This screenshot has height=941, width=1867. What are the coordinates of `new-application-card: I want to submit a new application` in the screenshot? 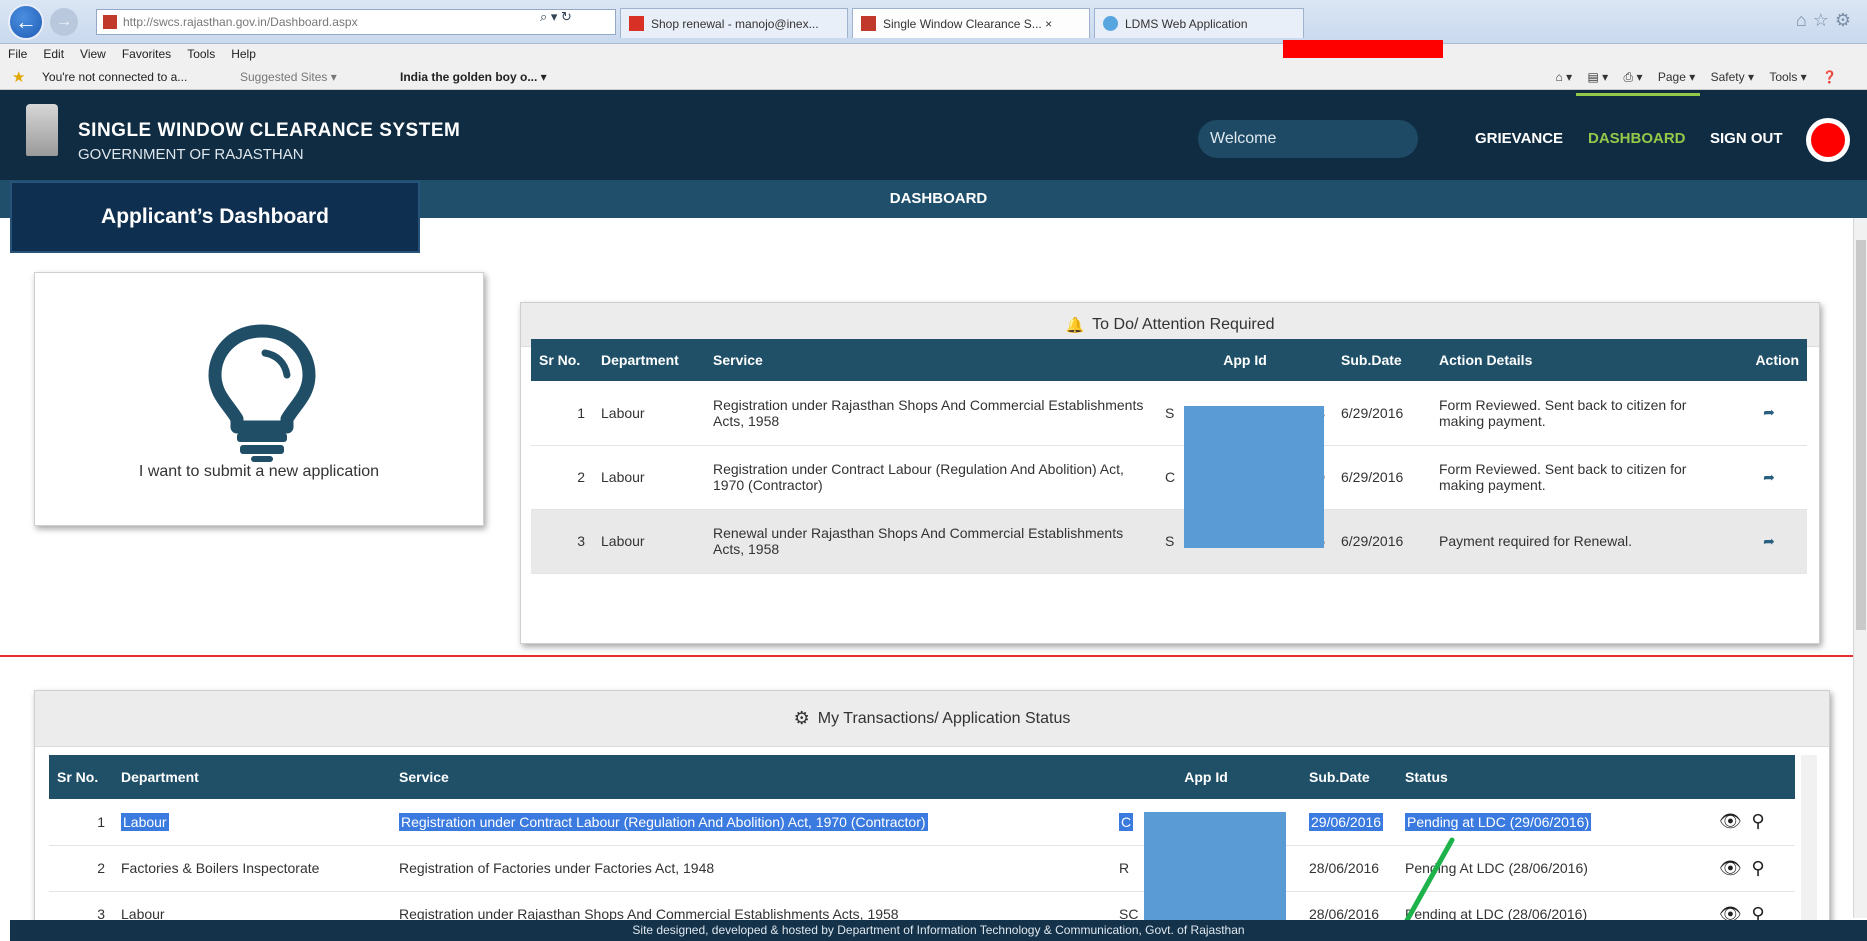 It's located at (259, 399).